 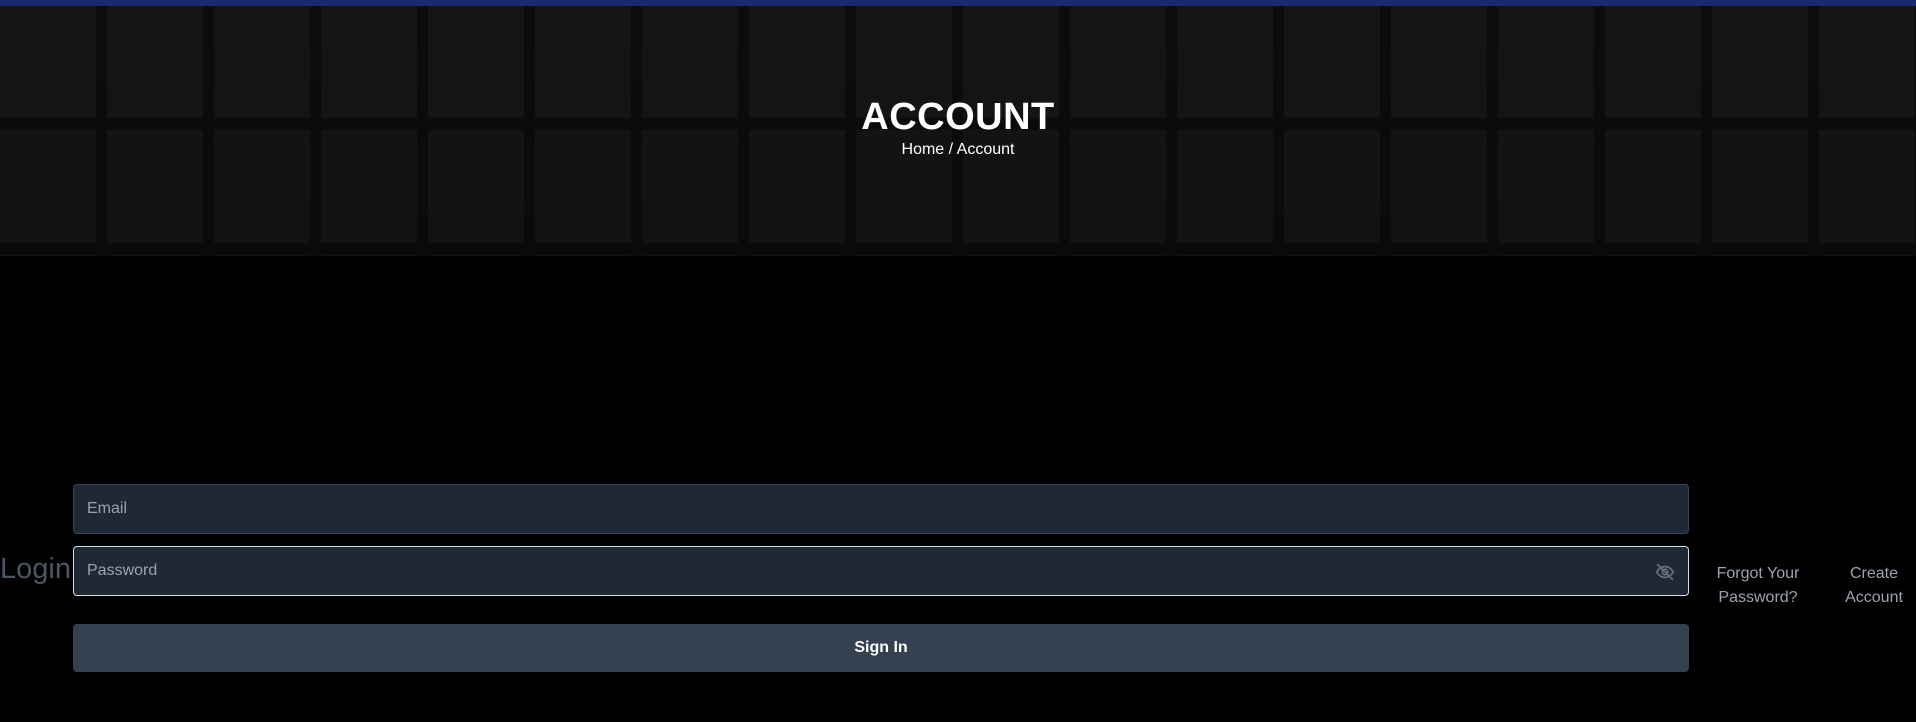 What do you see at coordinates (881, 509) in the screenshot?
I see `email-field: Email` at bounding box center [881, 509].